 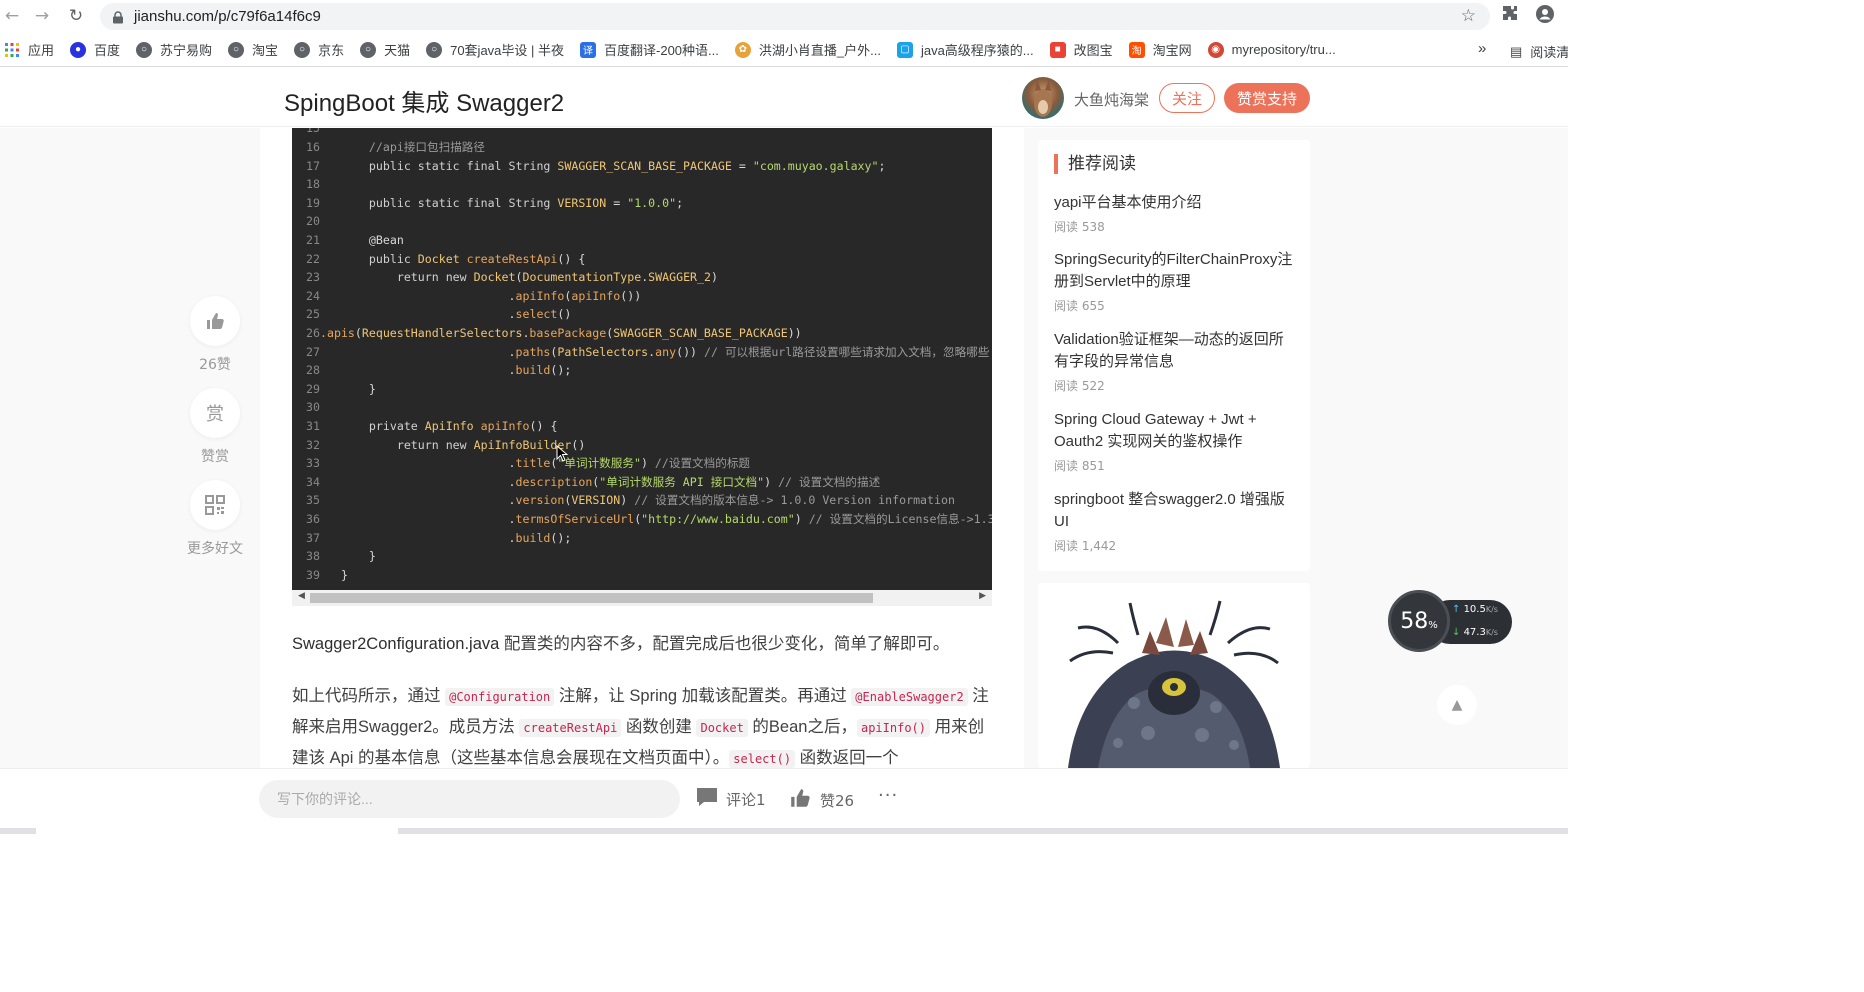 I want to click on code-text: @Bean, so click(x=372, y=240).